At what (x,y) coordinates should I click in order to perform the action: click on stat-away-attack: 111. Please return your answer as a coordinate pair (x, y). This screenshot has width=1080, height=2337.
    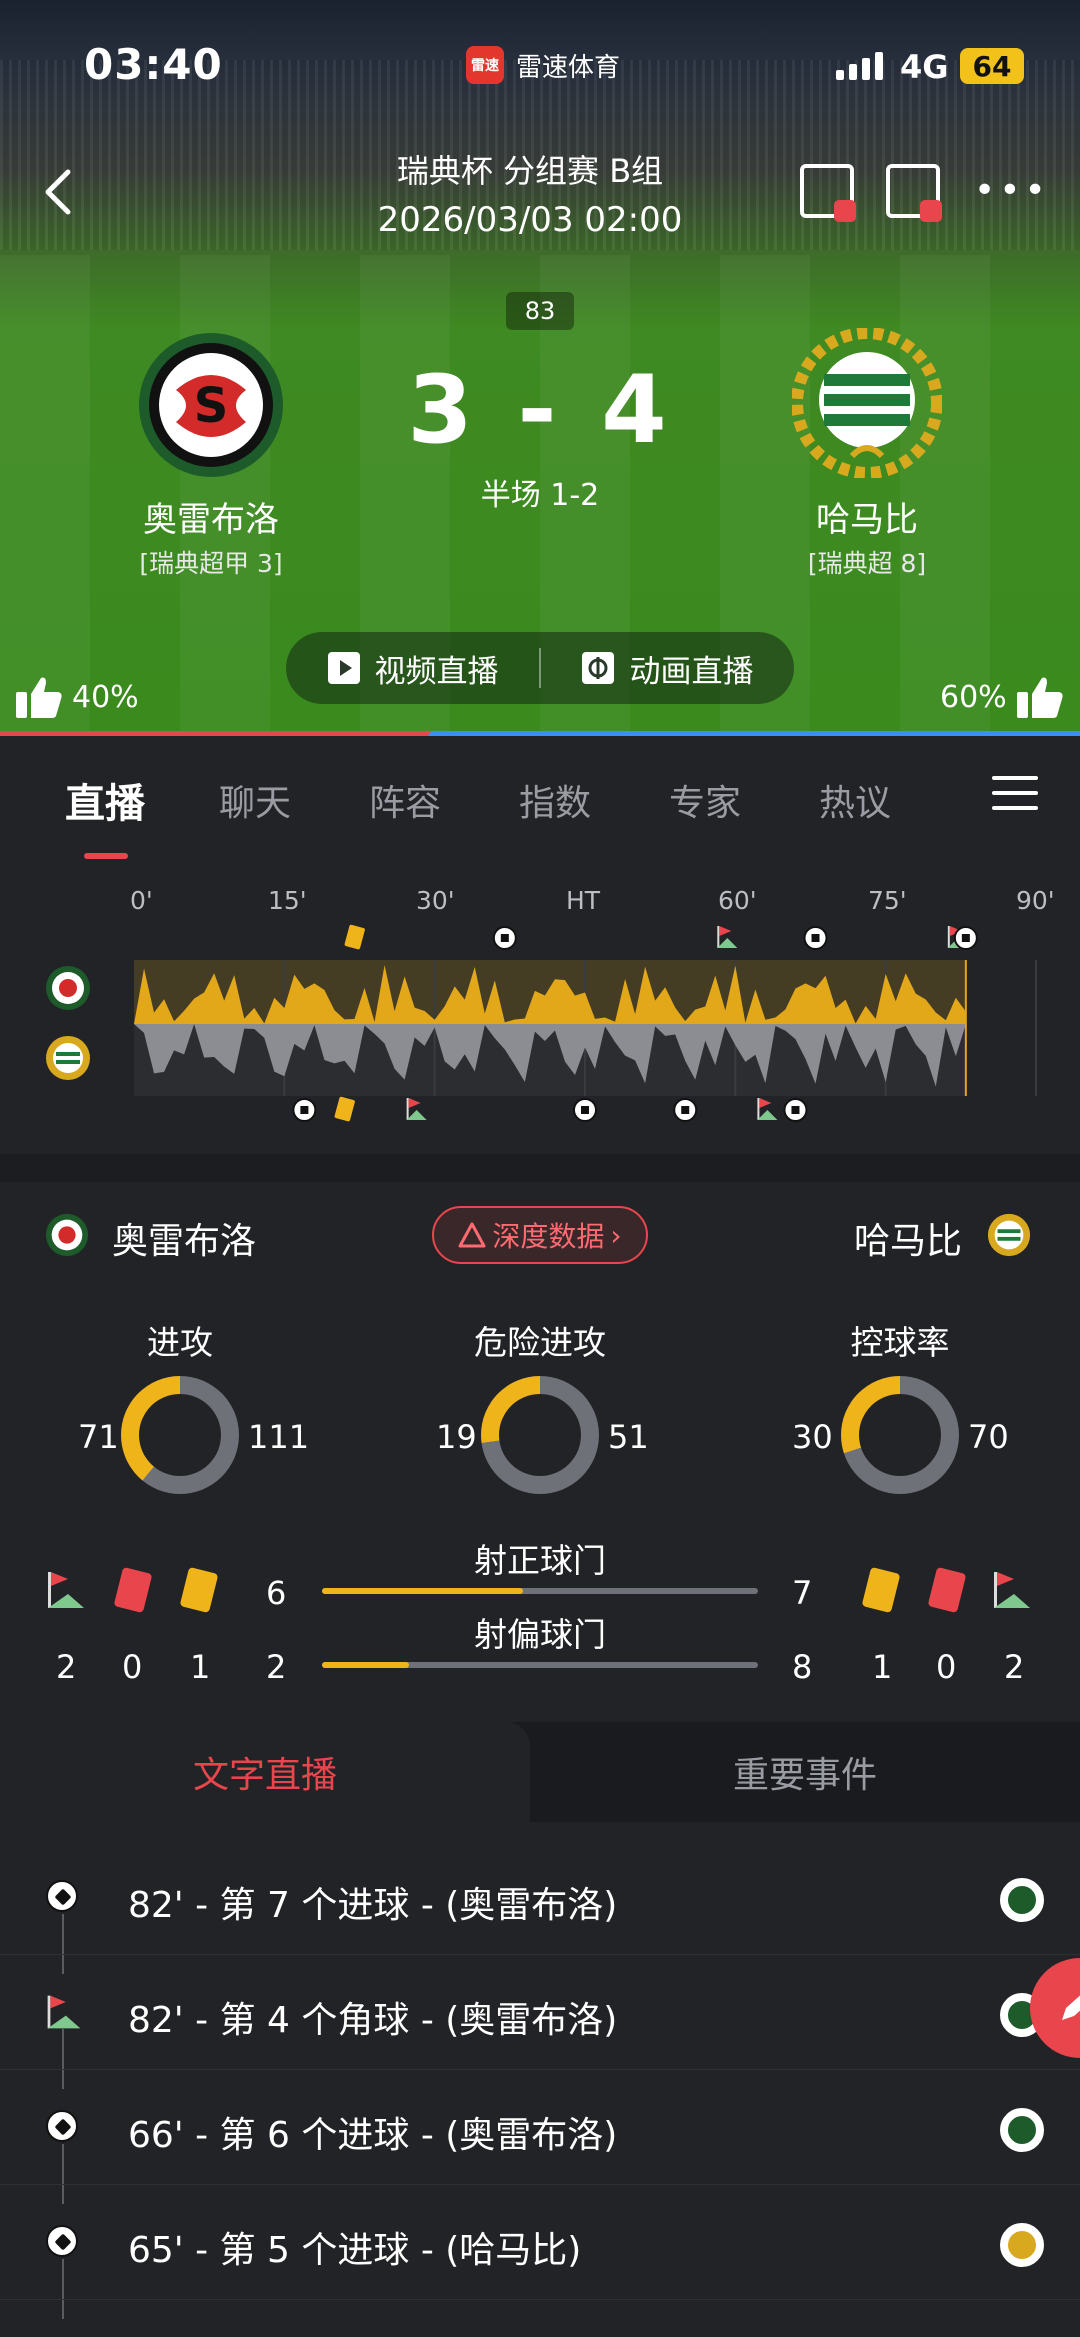
    Looking at the image, I should click on (279, 1437).